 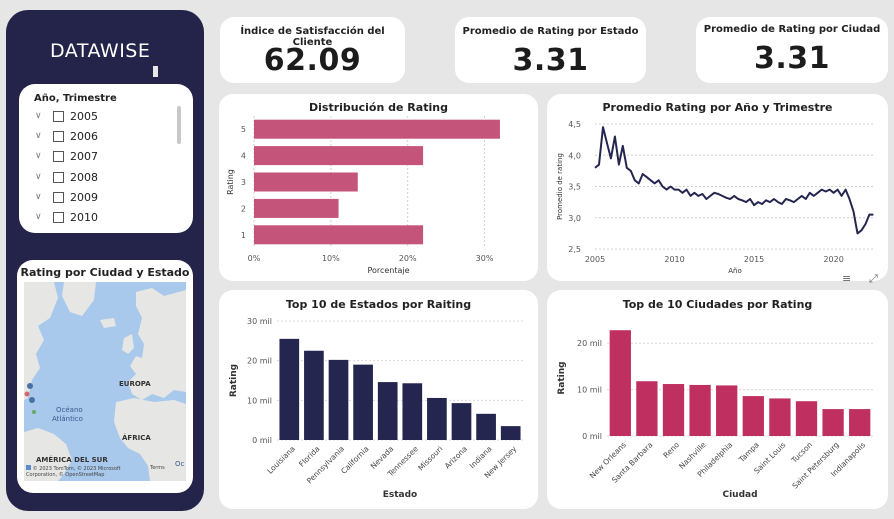 What do you see at coordinates (456, 457) in the screenshot?
I see `x-tick-label: Arizona` at bounding box center [456, 457].